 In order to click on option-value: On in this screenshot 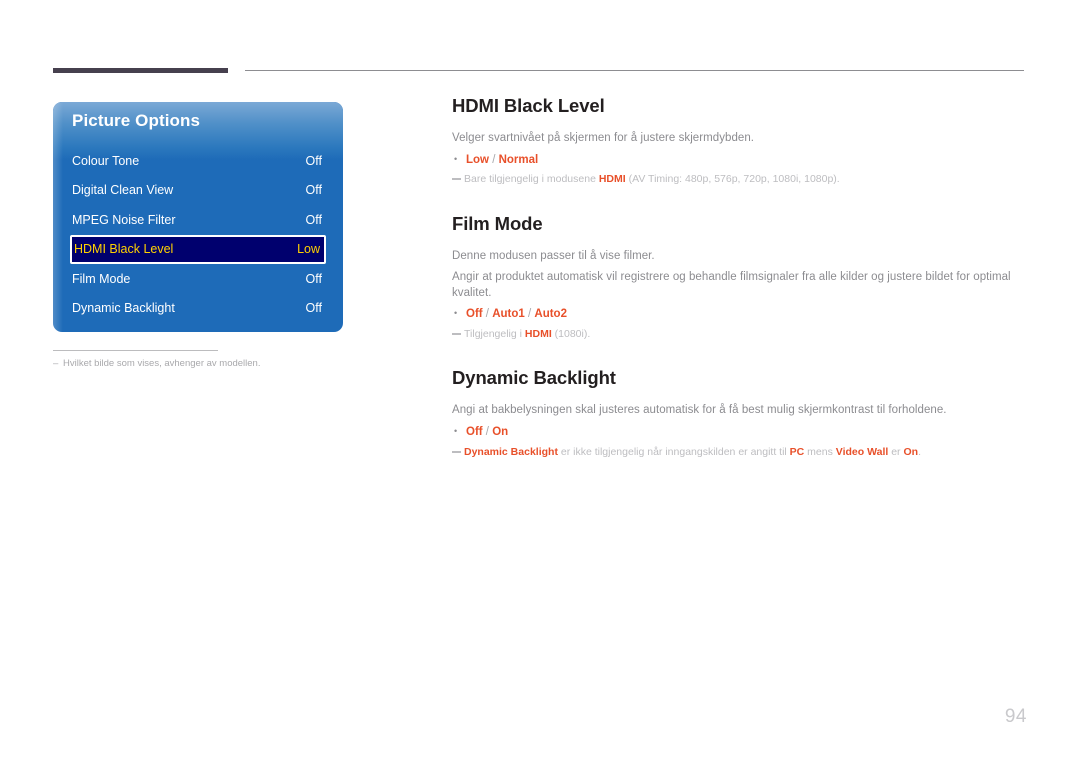, I will do `click(500, 431)`.